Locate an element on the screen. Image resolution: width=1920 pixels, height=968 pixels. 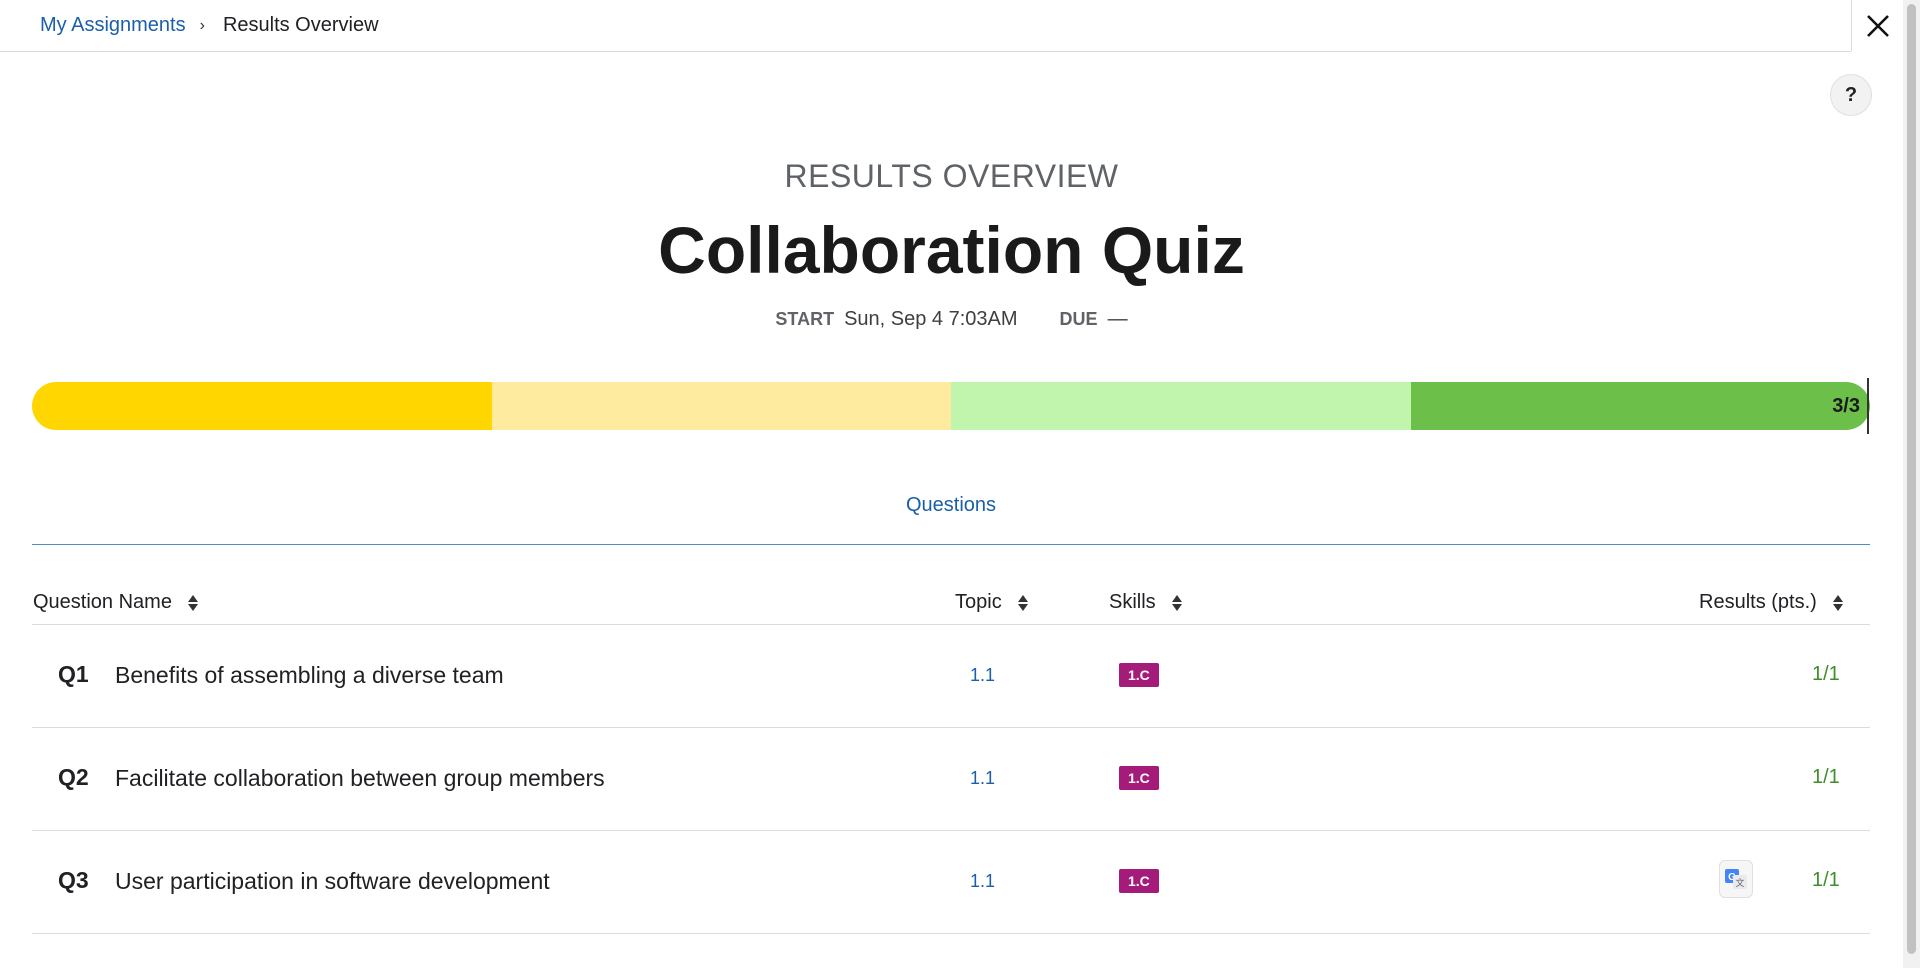
question-number: Q1 is located at coordinates (73, 674).